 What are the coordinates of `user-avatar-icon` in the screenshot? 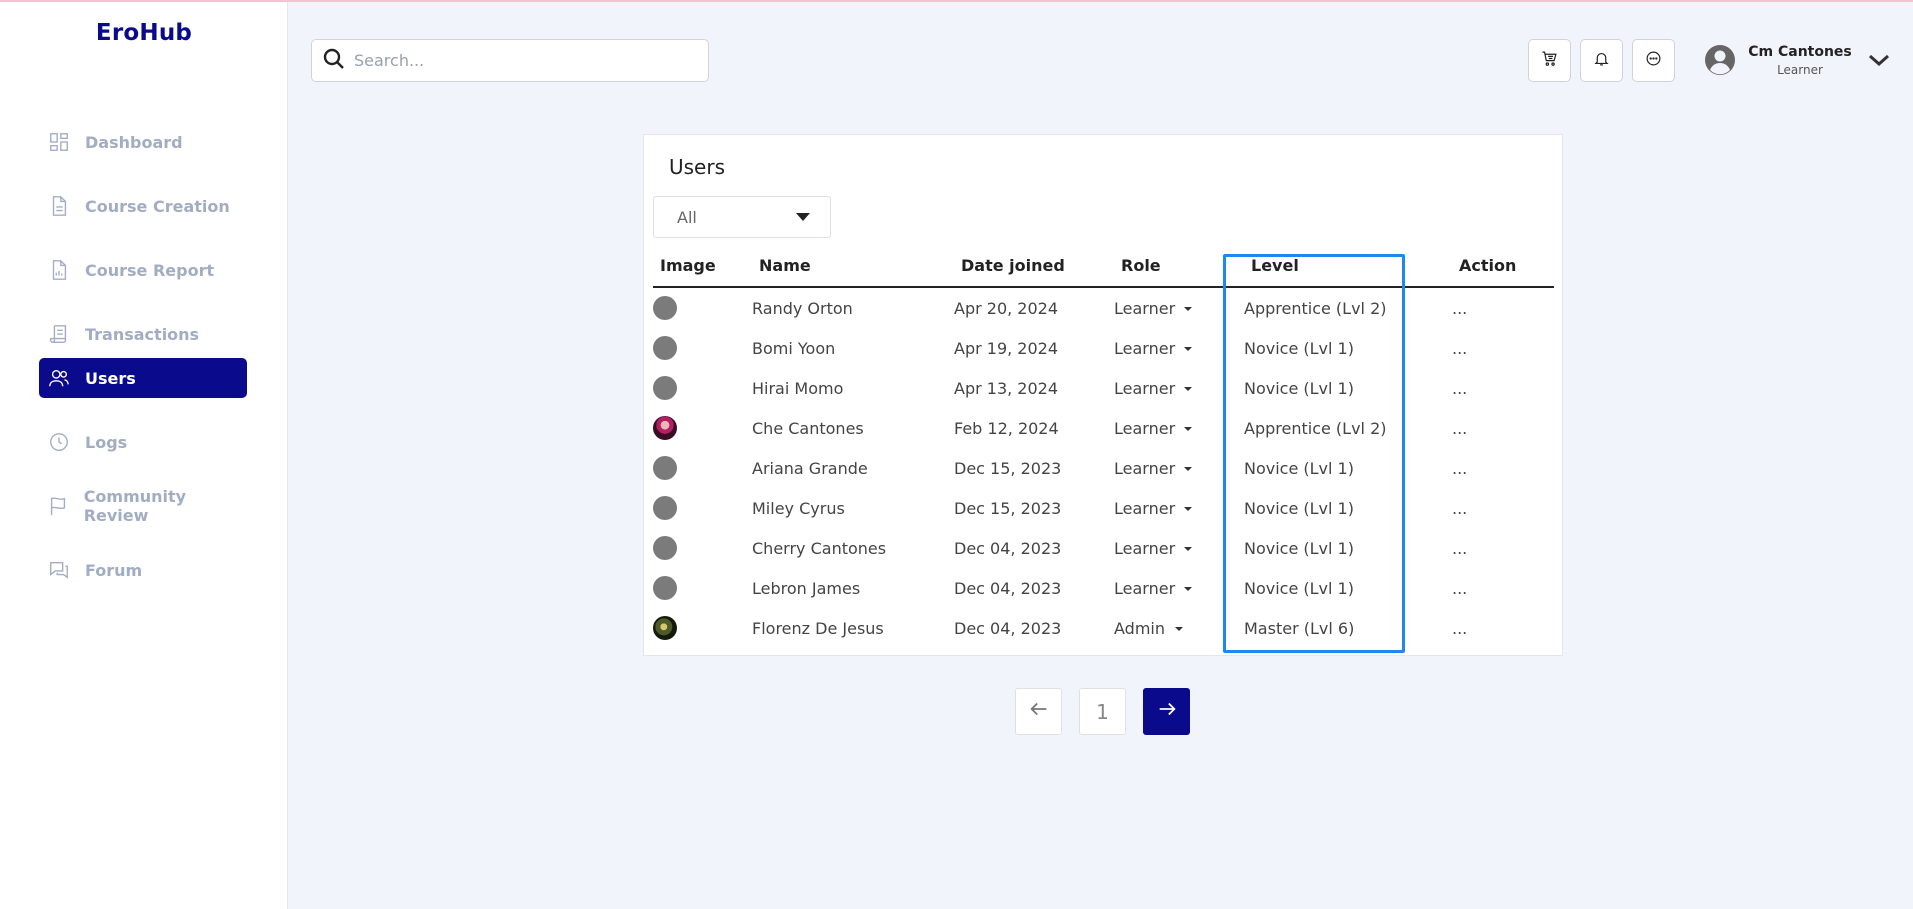 It's located at (1720, 60).